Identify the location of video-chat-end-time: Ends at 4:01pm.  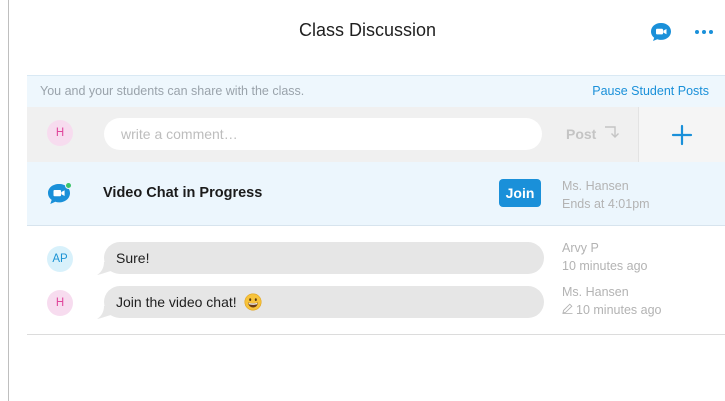
(606, 204).